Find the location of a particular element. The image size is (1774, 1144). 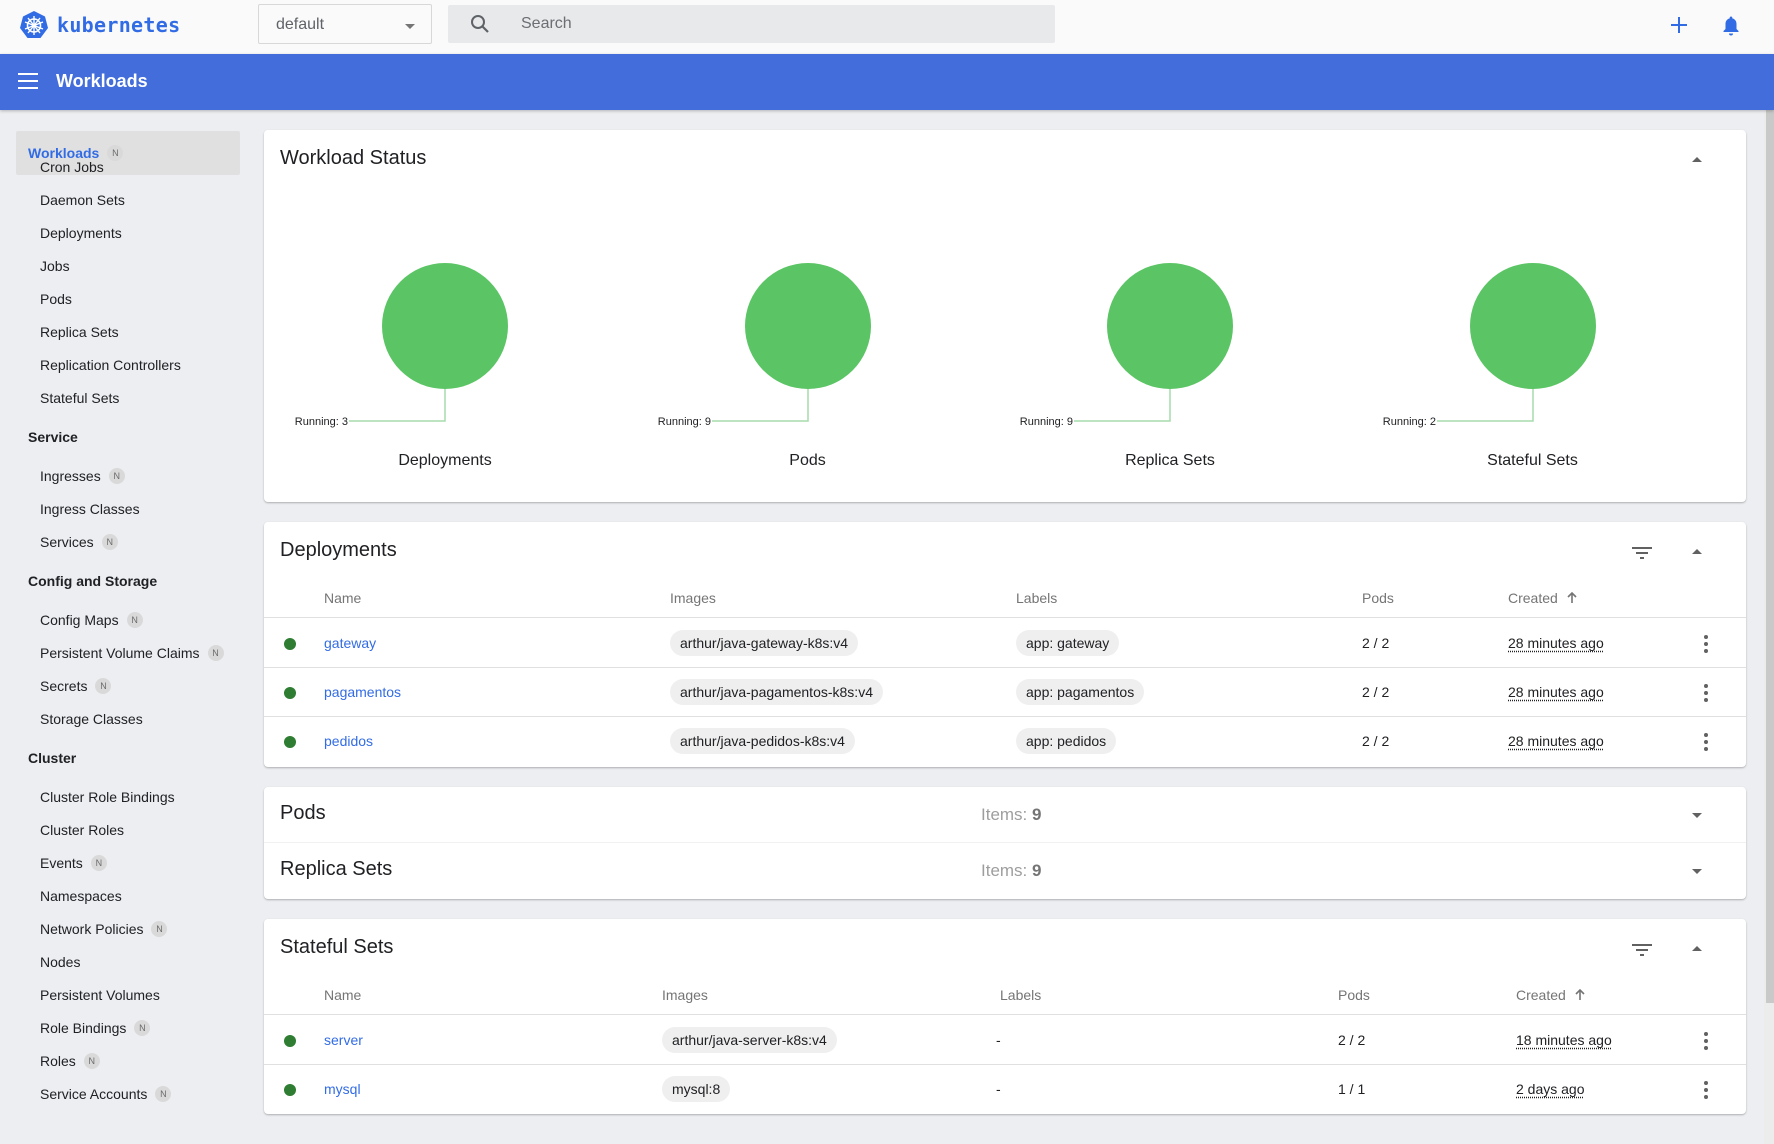

sidebar-item: Storage Classes is located at coordinates (91, 719).